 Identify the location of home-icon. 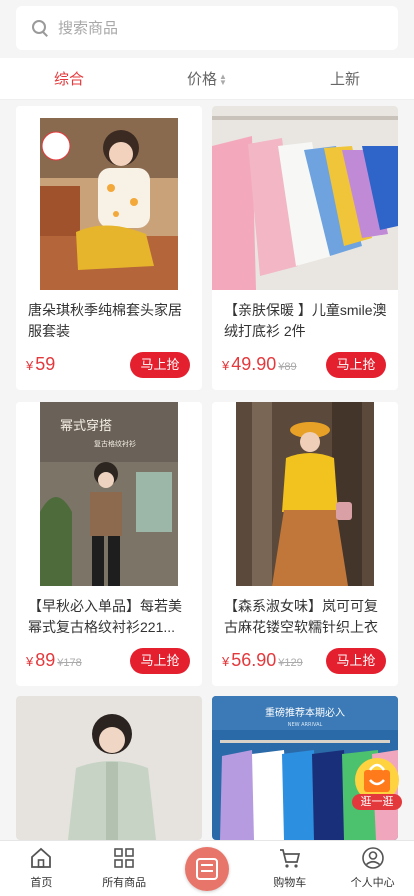
(41, 857).